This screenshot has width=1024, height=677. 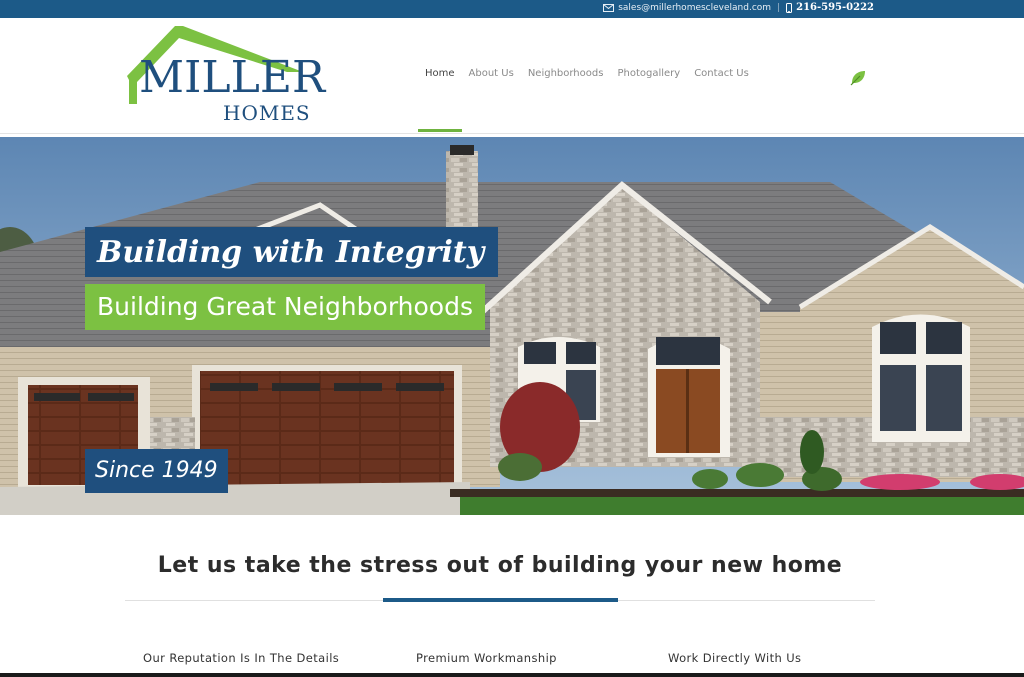 What do you see at coordinates (858, 79) in the screenshot?
I see `leaf-icon` at bounding box center [858, 79].